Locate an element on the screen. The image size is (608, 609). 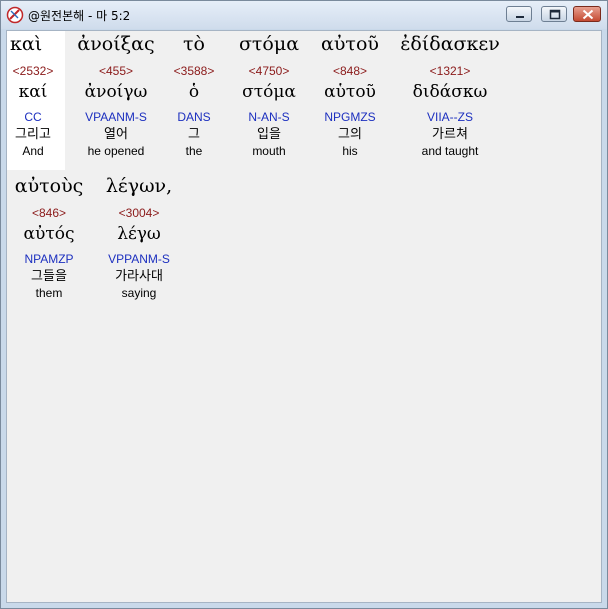
minimize-button is located at coordinates (519, 14).